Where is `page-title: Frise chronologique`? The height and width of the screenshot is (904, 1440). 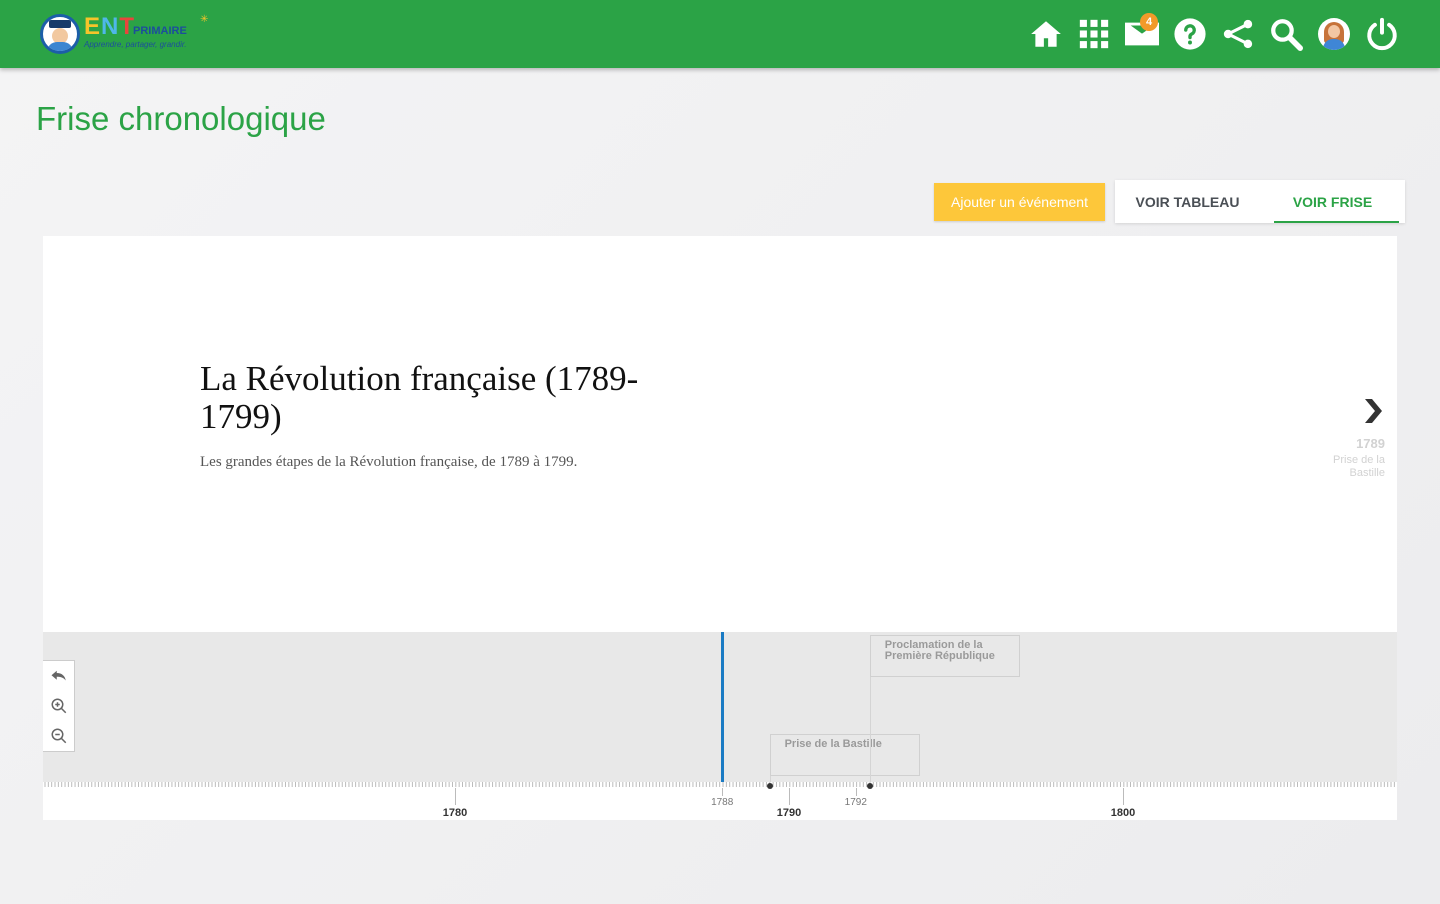 page-title: Frise chronologique is located at coordinates (181, 118).